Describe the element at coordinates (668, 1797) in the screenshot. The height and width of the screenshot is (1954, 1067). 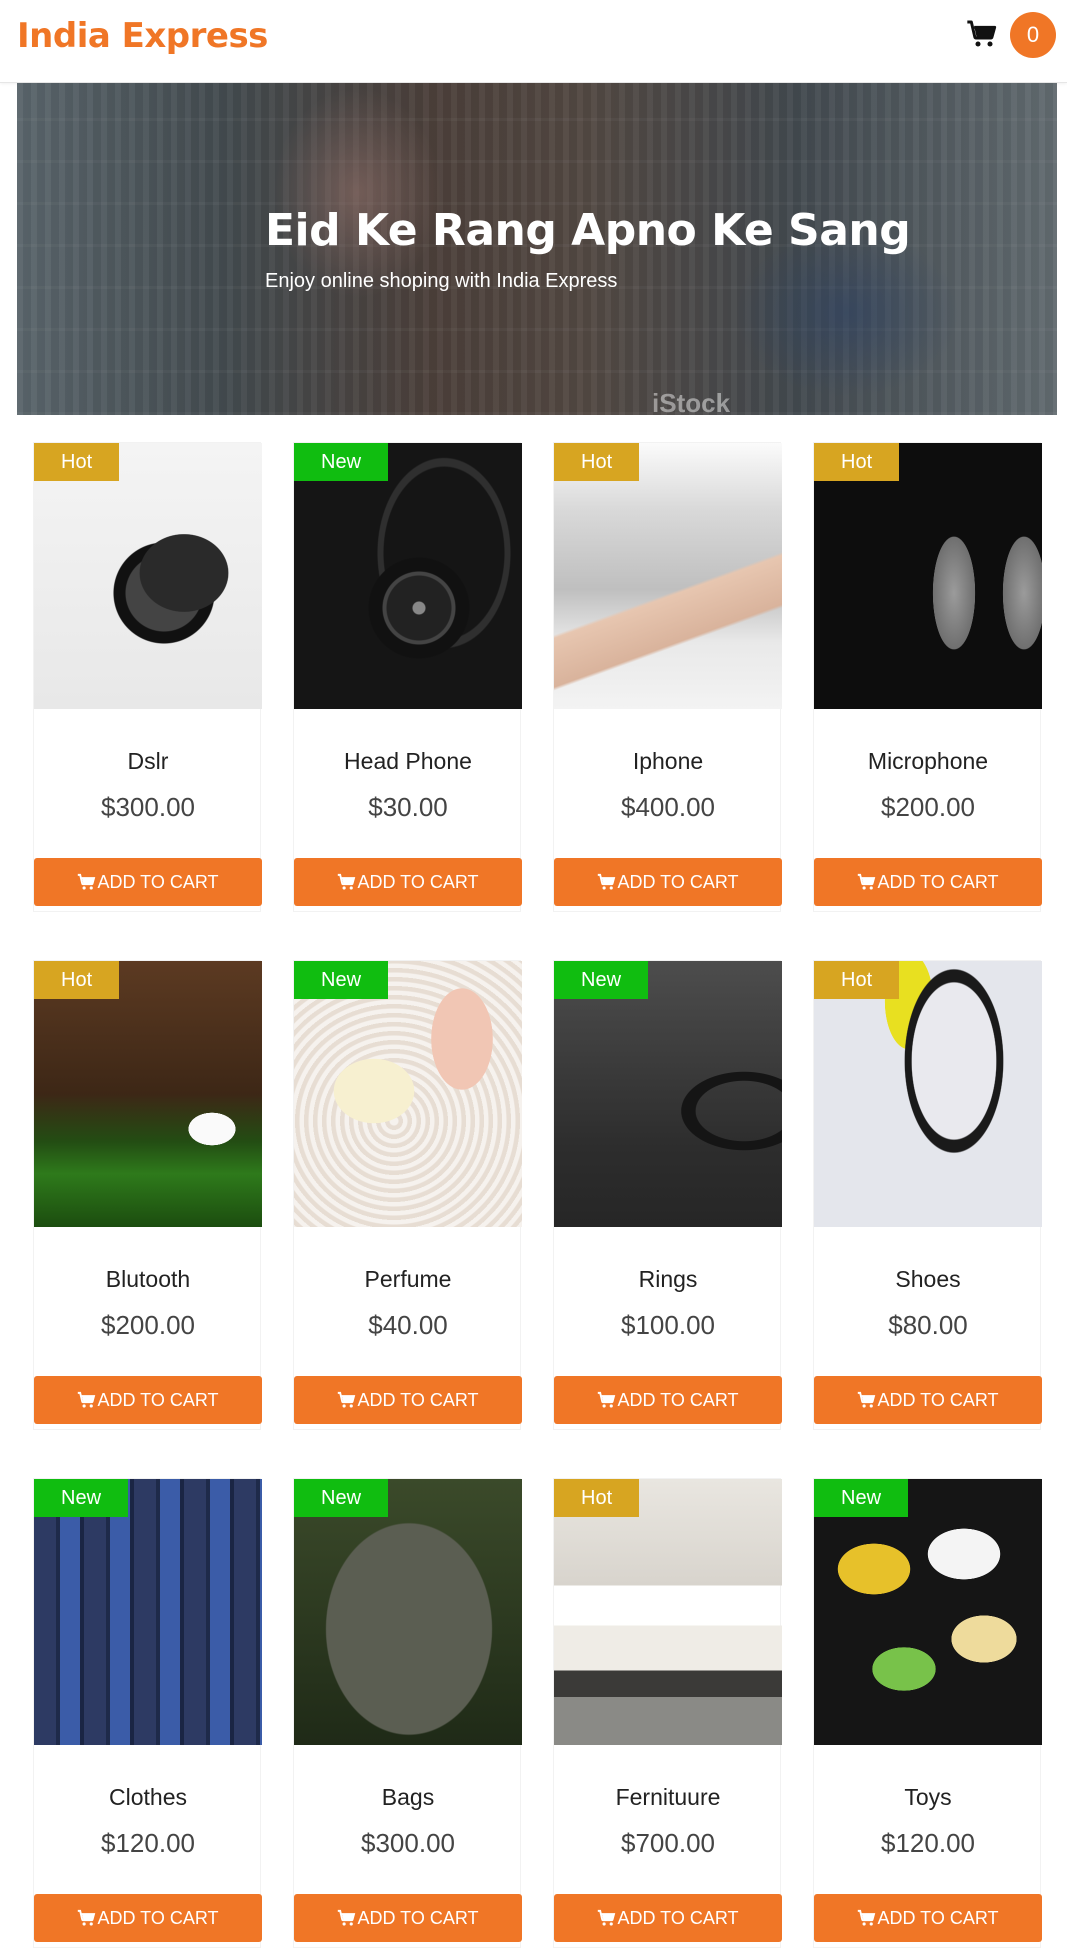
I see `product-name: Fernituure` at that location.